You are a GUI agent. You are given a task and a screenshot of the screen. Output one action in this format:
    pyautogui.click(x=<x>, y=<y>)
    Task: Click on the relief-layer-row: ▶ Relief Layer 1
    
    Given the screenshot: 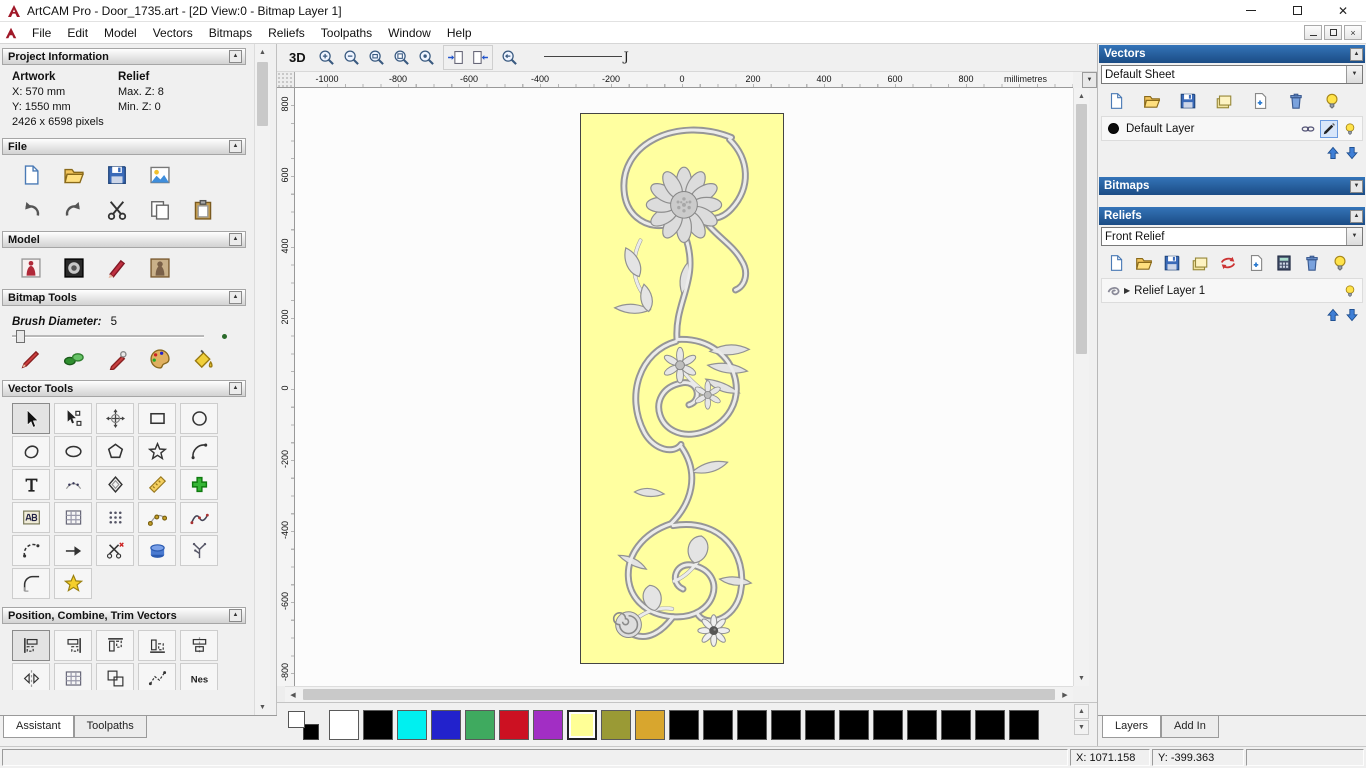 What is the action you would take?
    pyautogui.click(x=1232, y=290)
    